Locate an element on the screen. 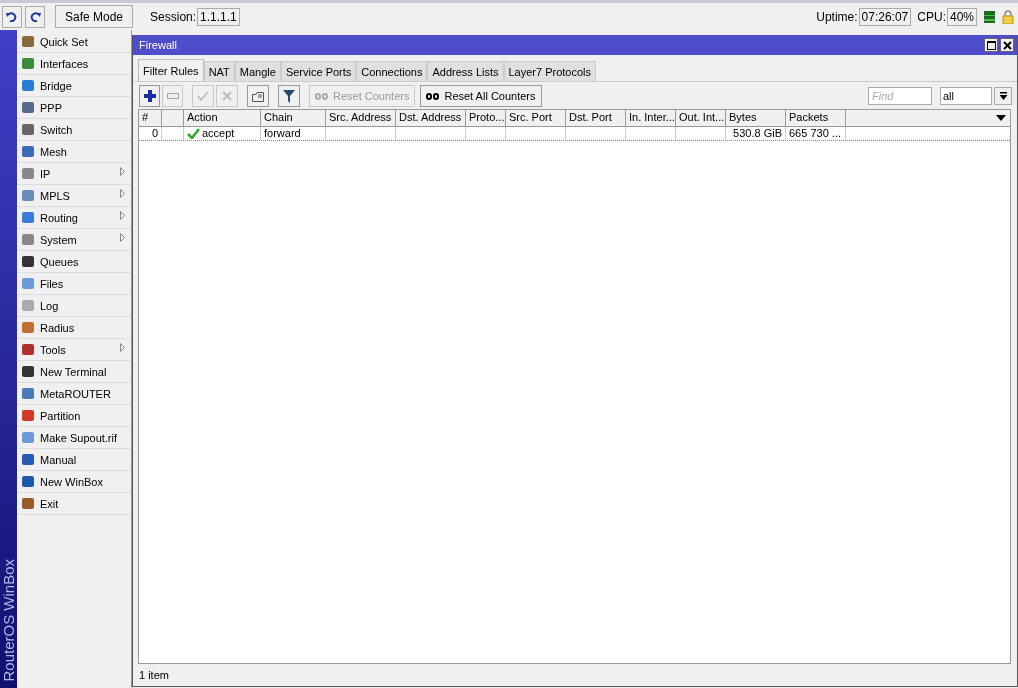 The width and height of the screenshot is (1018, 688). undo-button is located at coordinates (12, 16).